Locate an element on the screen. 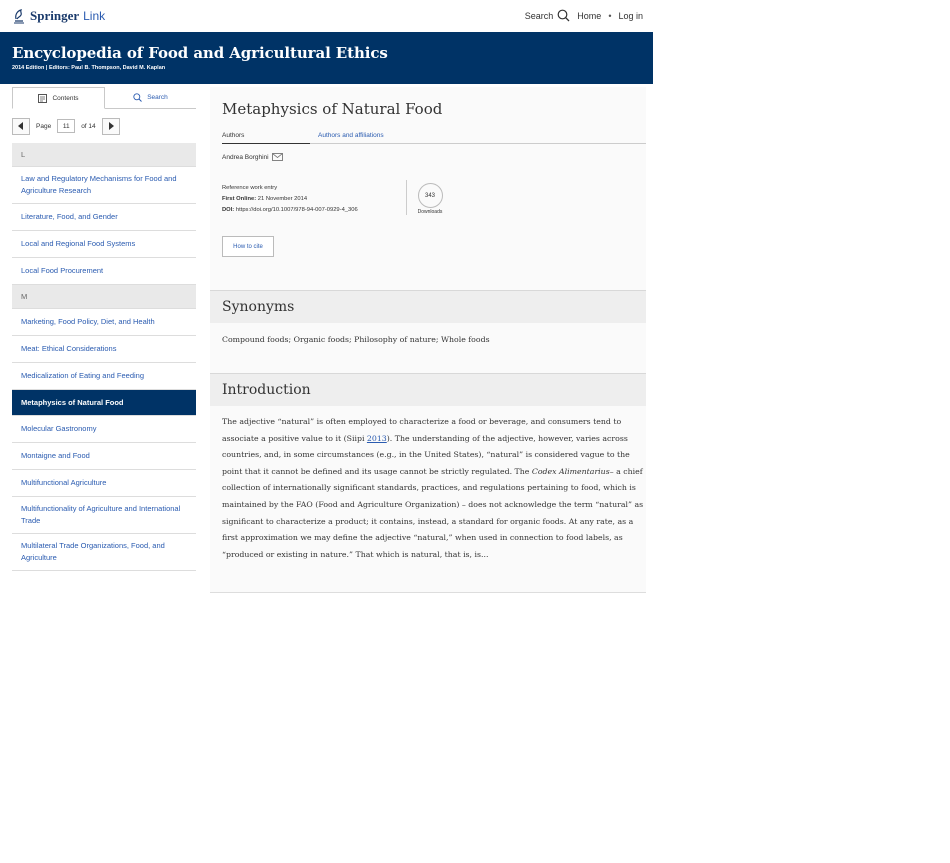 Image resolution: width=950 pixels, height=863 pixels. downloads-label: Downloads is located at coordinates (430, 212).